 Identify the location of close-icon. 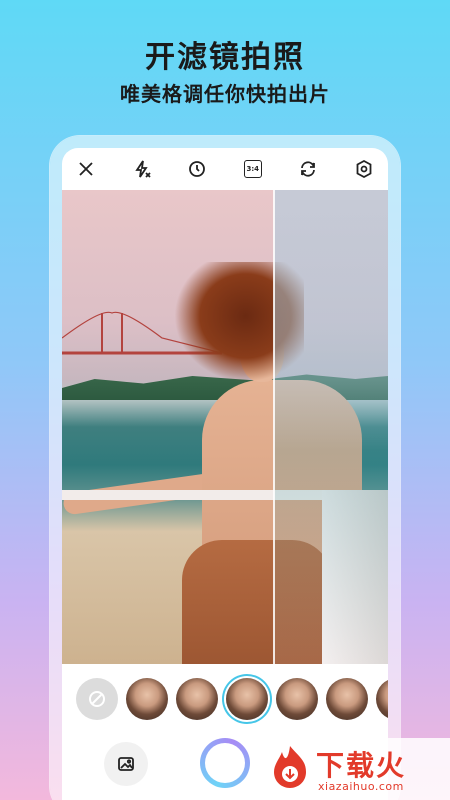
(86, 169).